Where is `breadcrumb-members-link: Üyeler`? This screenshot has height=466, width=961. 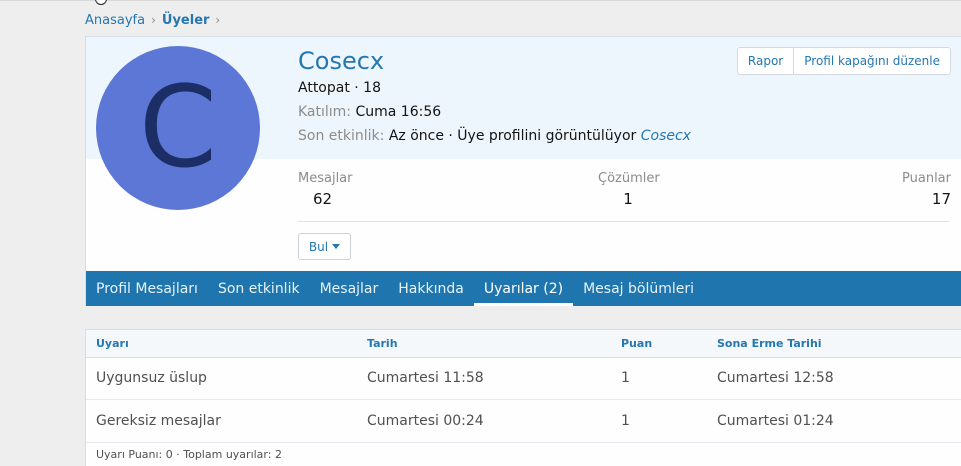
breadcrumb-members-link: Üyeler is located at coordinates (186, 20).